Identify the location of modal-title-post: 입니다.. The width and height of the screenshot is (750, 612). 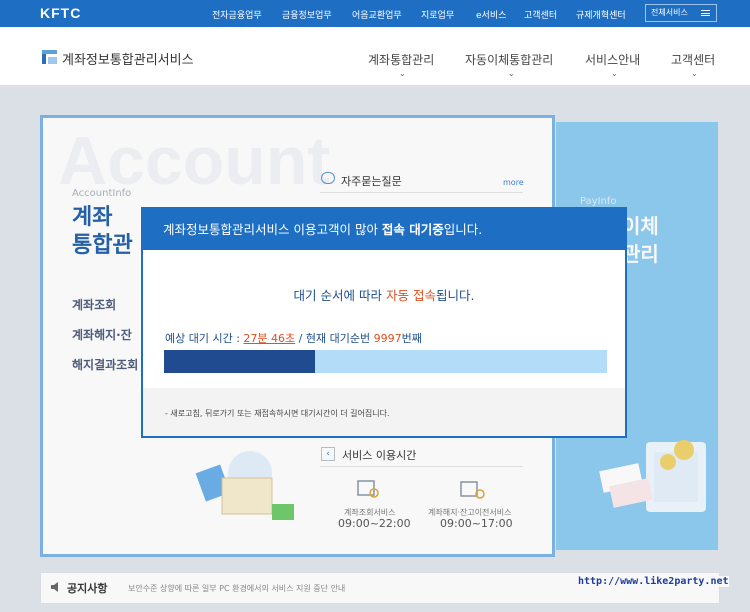
(463, 229).